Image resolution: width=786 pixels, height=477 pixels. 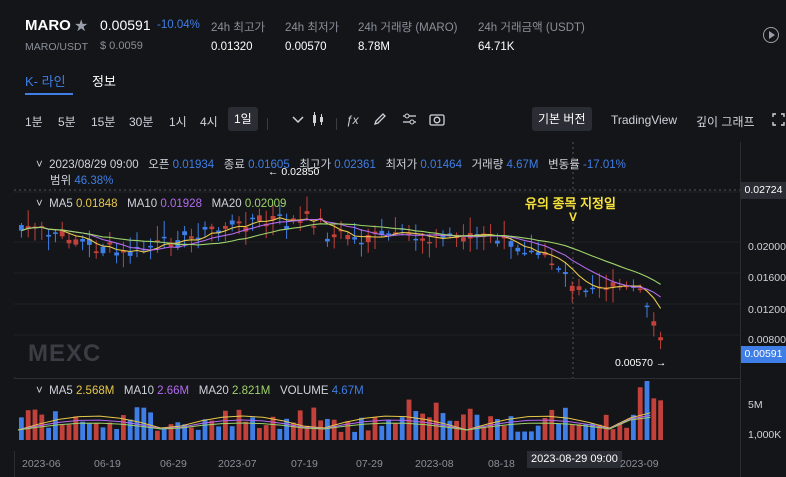 What do you see at coordinates (49, 94) in the screenshot?
I see `tab-active-indicator` at bounding box center [49, 94].